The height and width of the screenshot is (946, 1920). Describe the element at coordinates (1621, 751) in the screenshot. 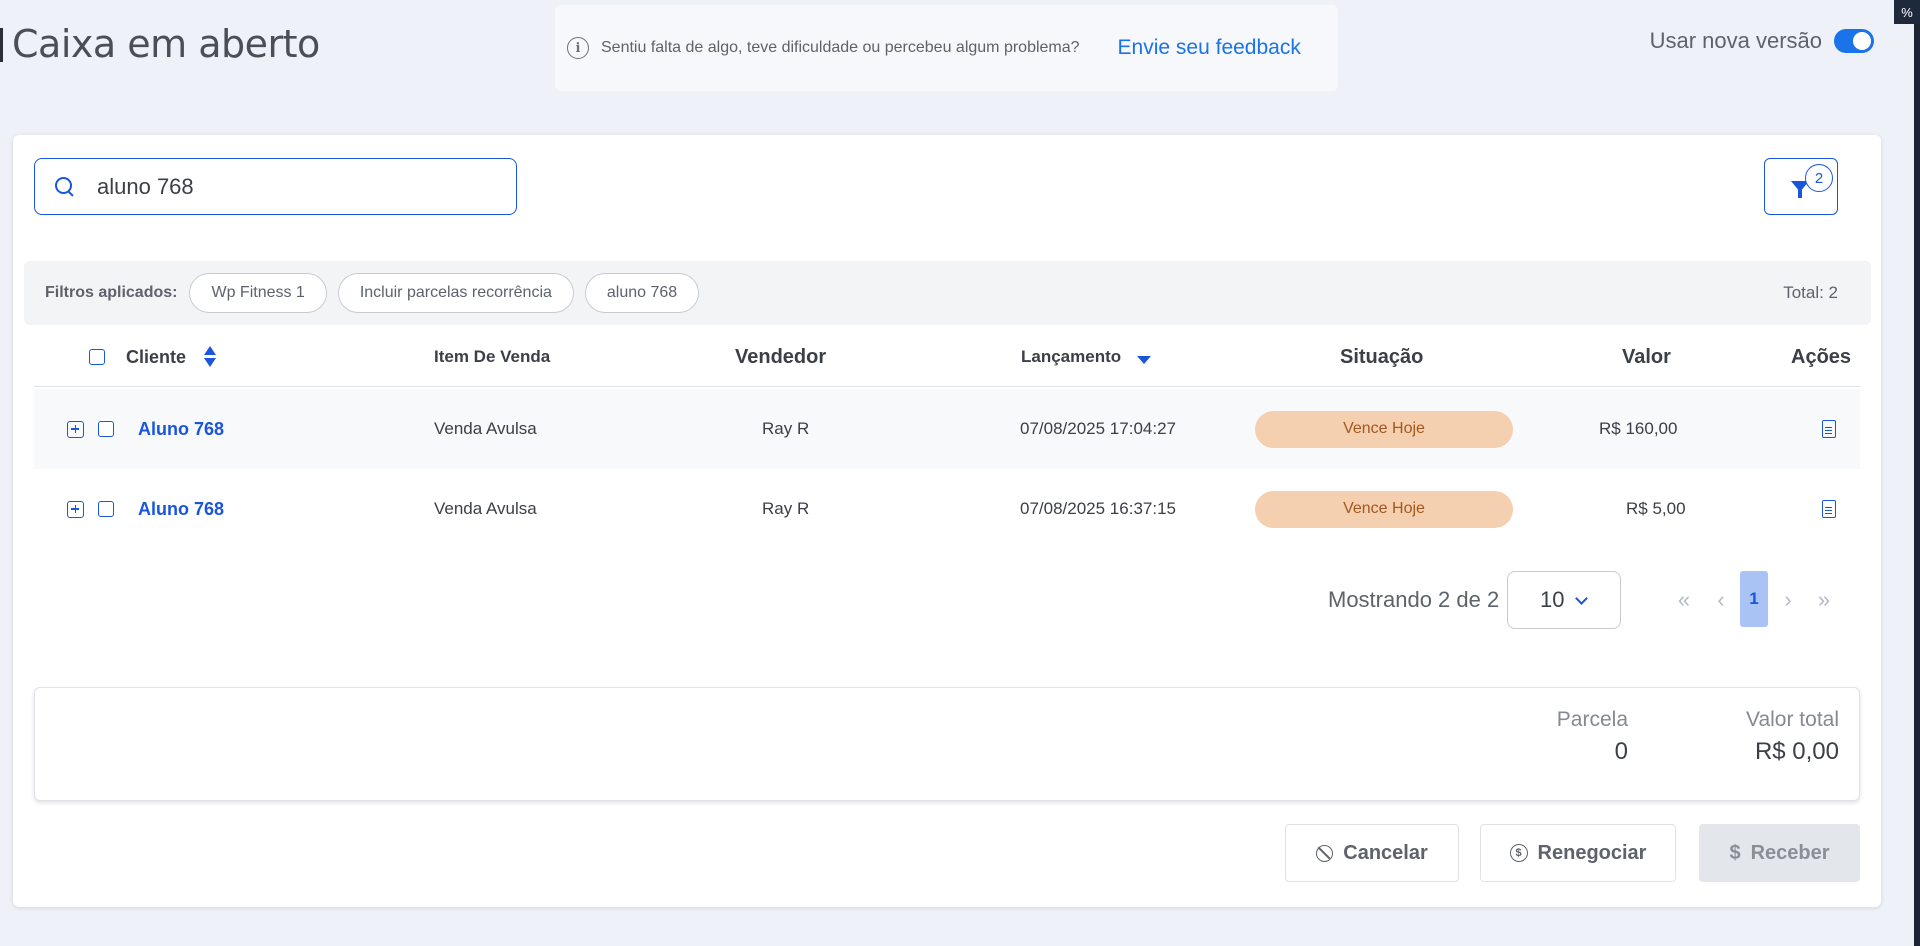

I see `parcela-value: 0` at that location.